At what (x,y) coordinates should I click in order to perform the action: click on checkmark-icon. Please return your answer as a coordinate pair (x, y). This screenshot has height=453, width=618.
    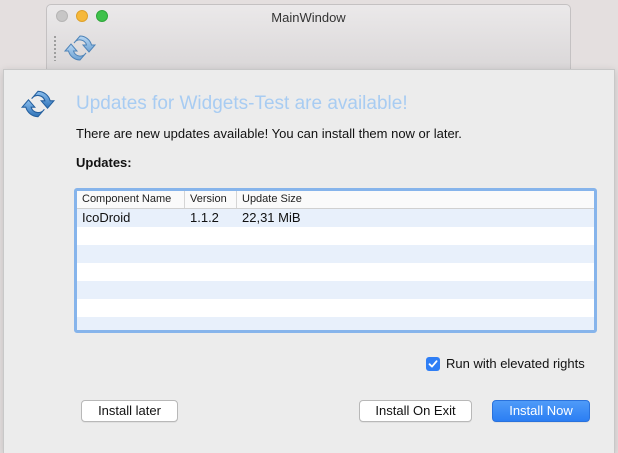
    Looking at the image, I should click on (433, 363).